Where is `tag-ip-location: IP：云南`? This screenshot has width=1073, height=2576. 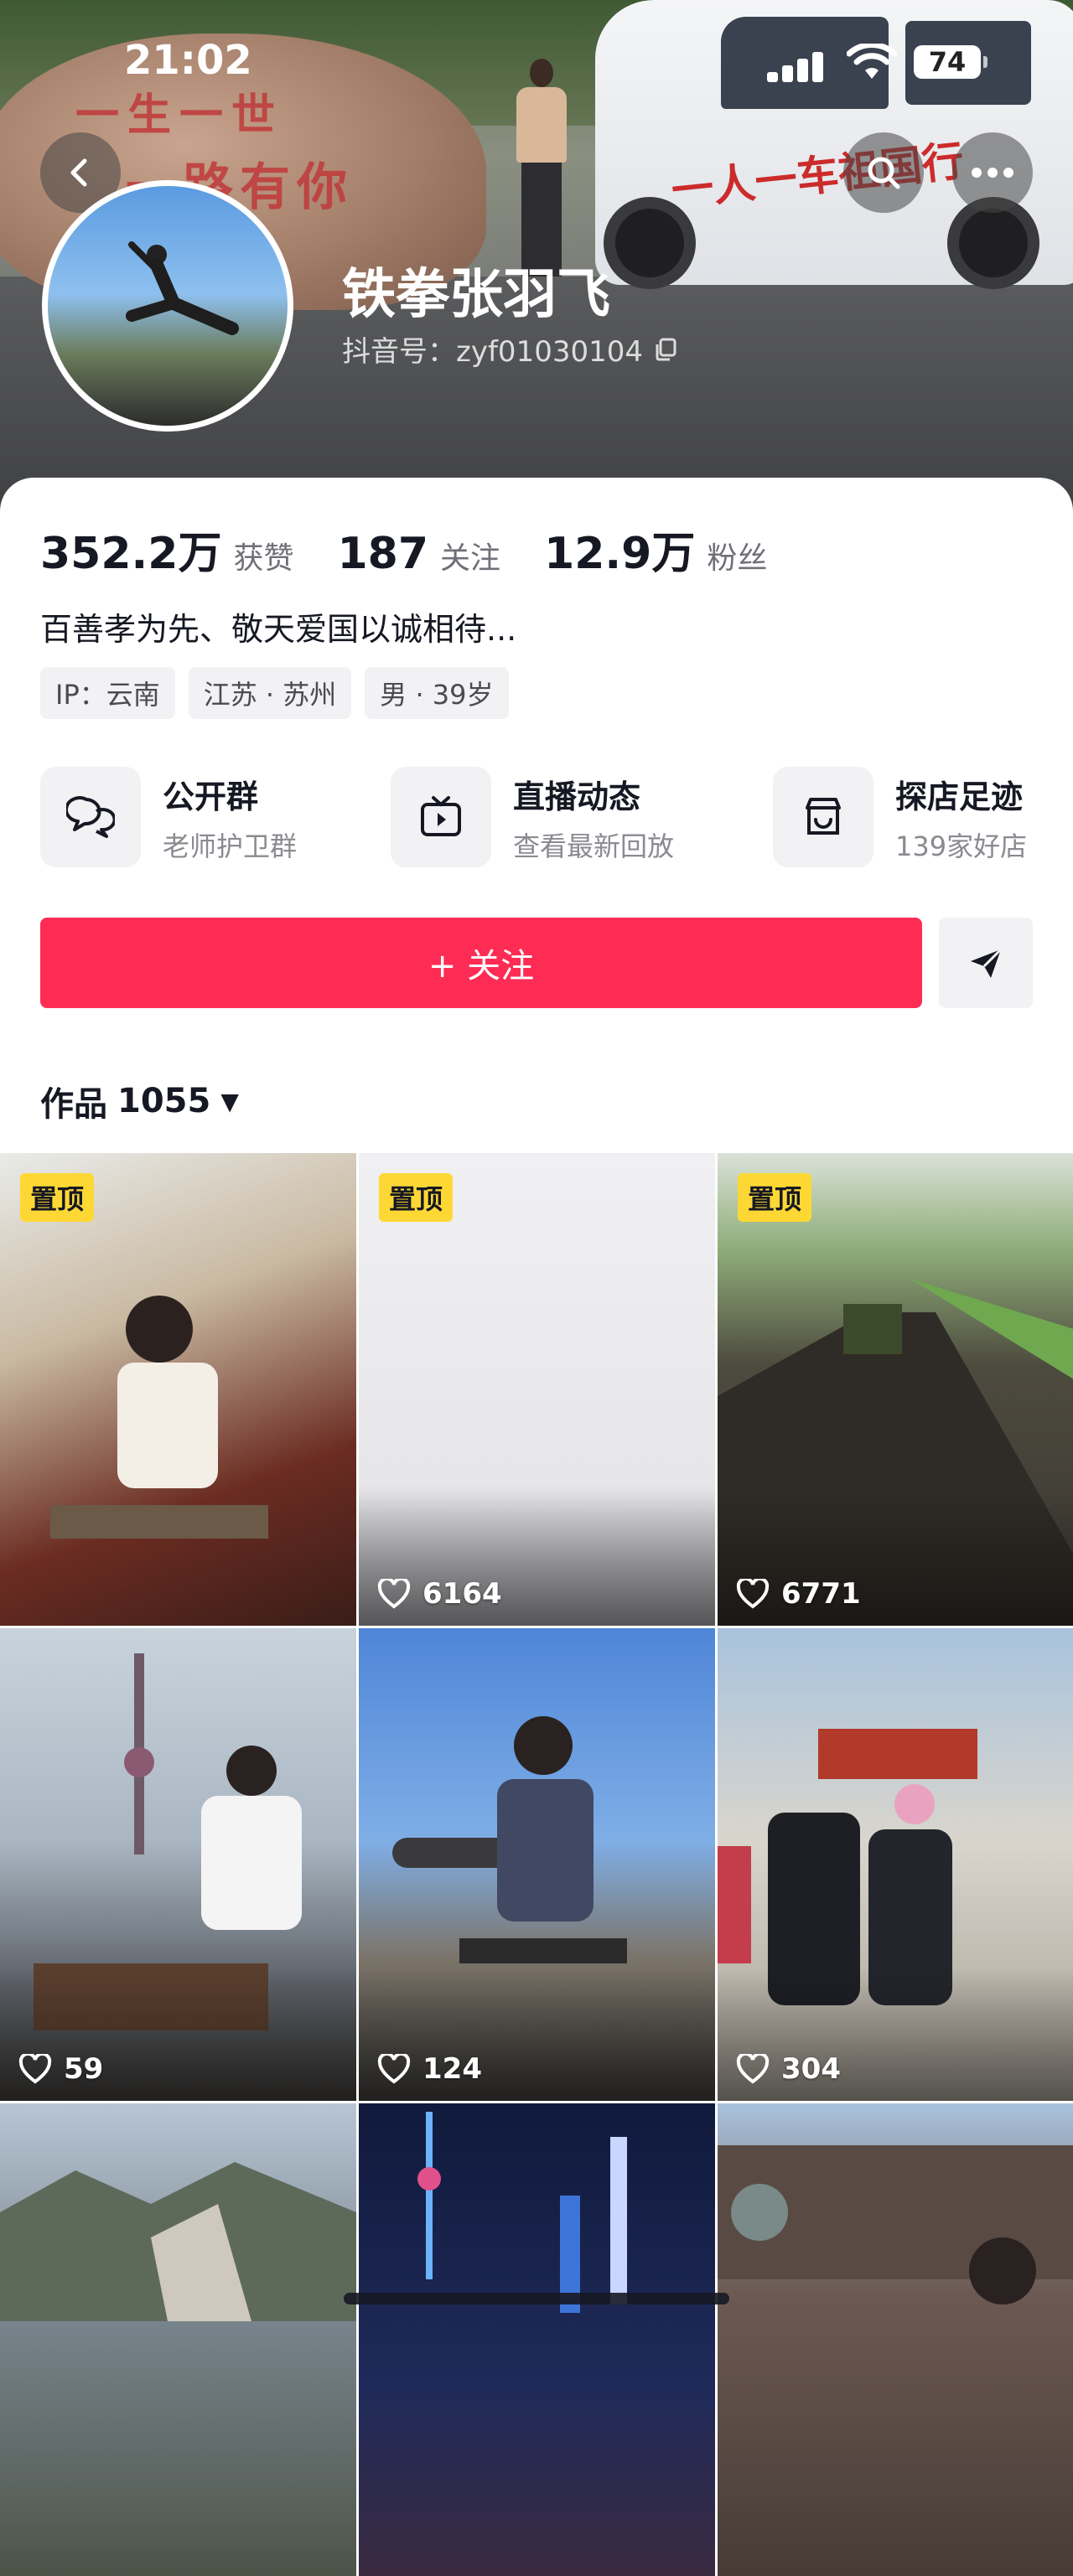 tag-ip-location: IP：云南 is located at coordinates (107, 693).